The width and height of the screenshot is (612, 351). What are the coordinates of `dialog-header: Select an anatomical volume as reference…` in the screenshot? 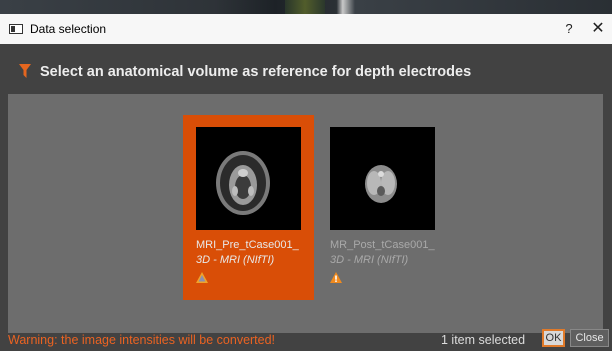 It's located at (306, 69).